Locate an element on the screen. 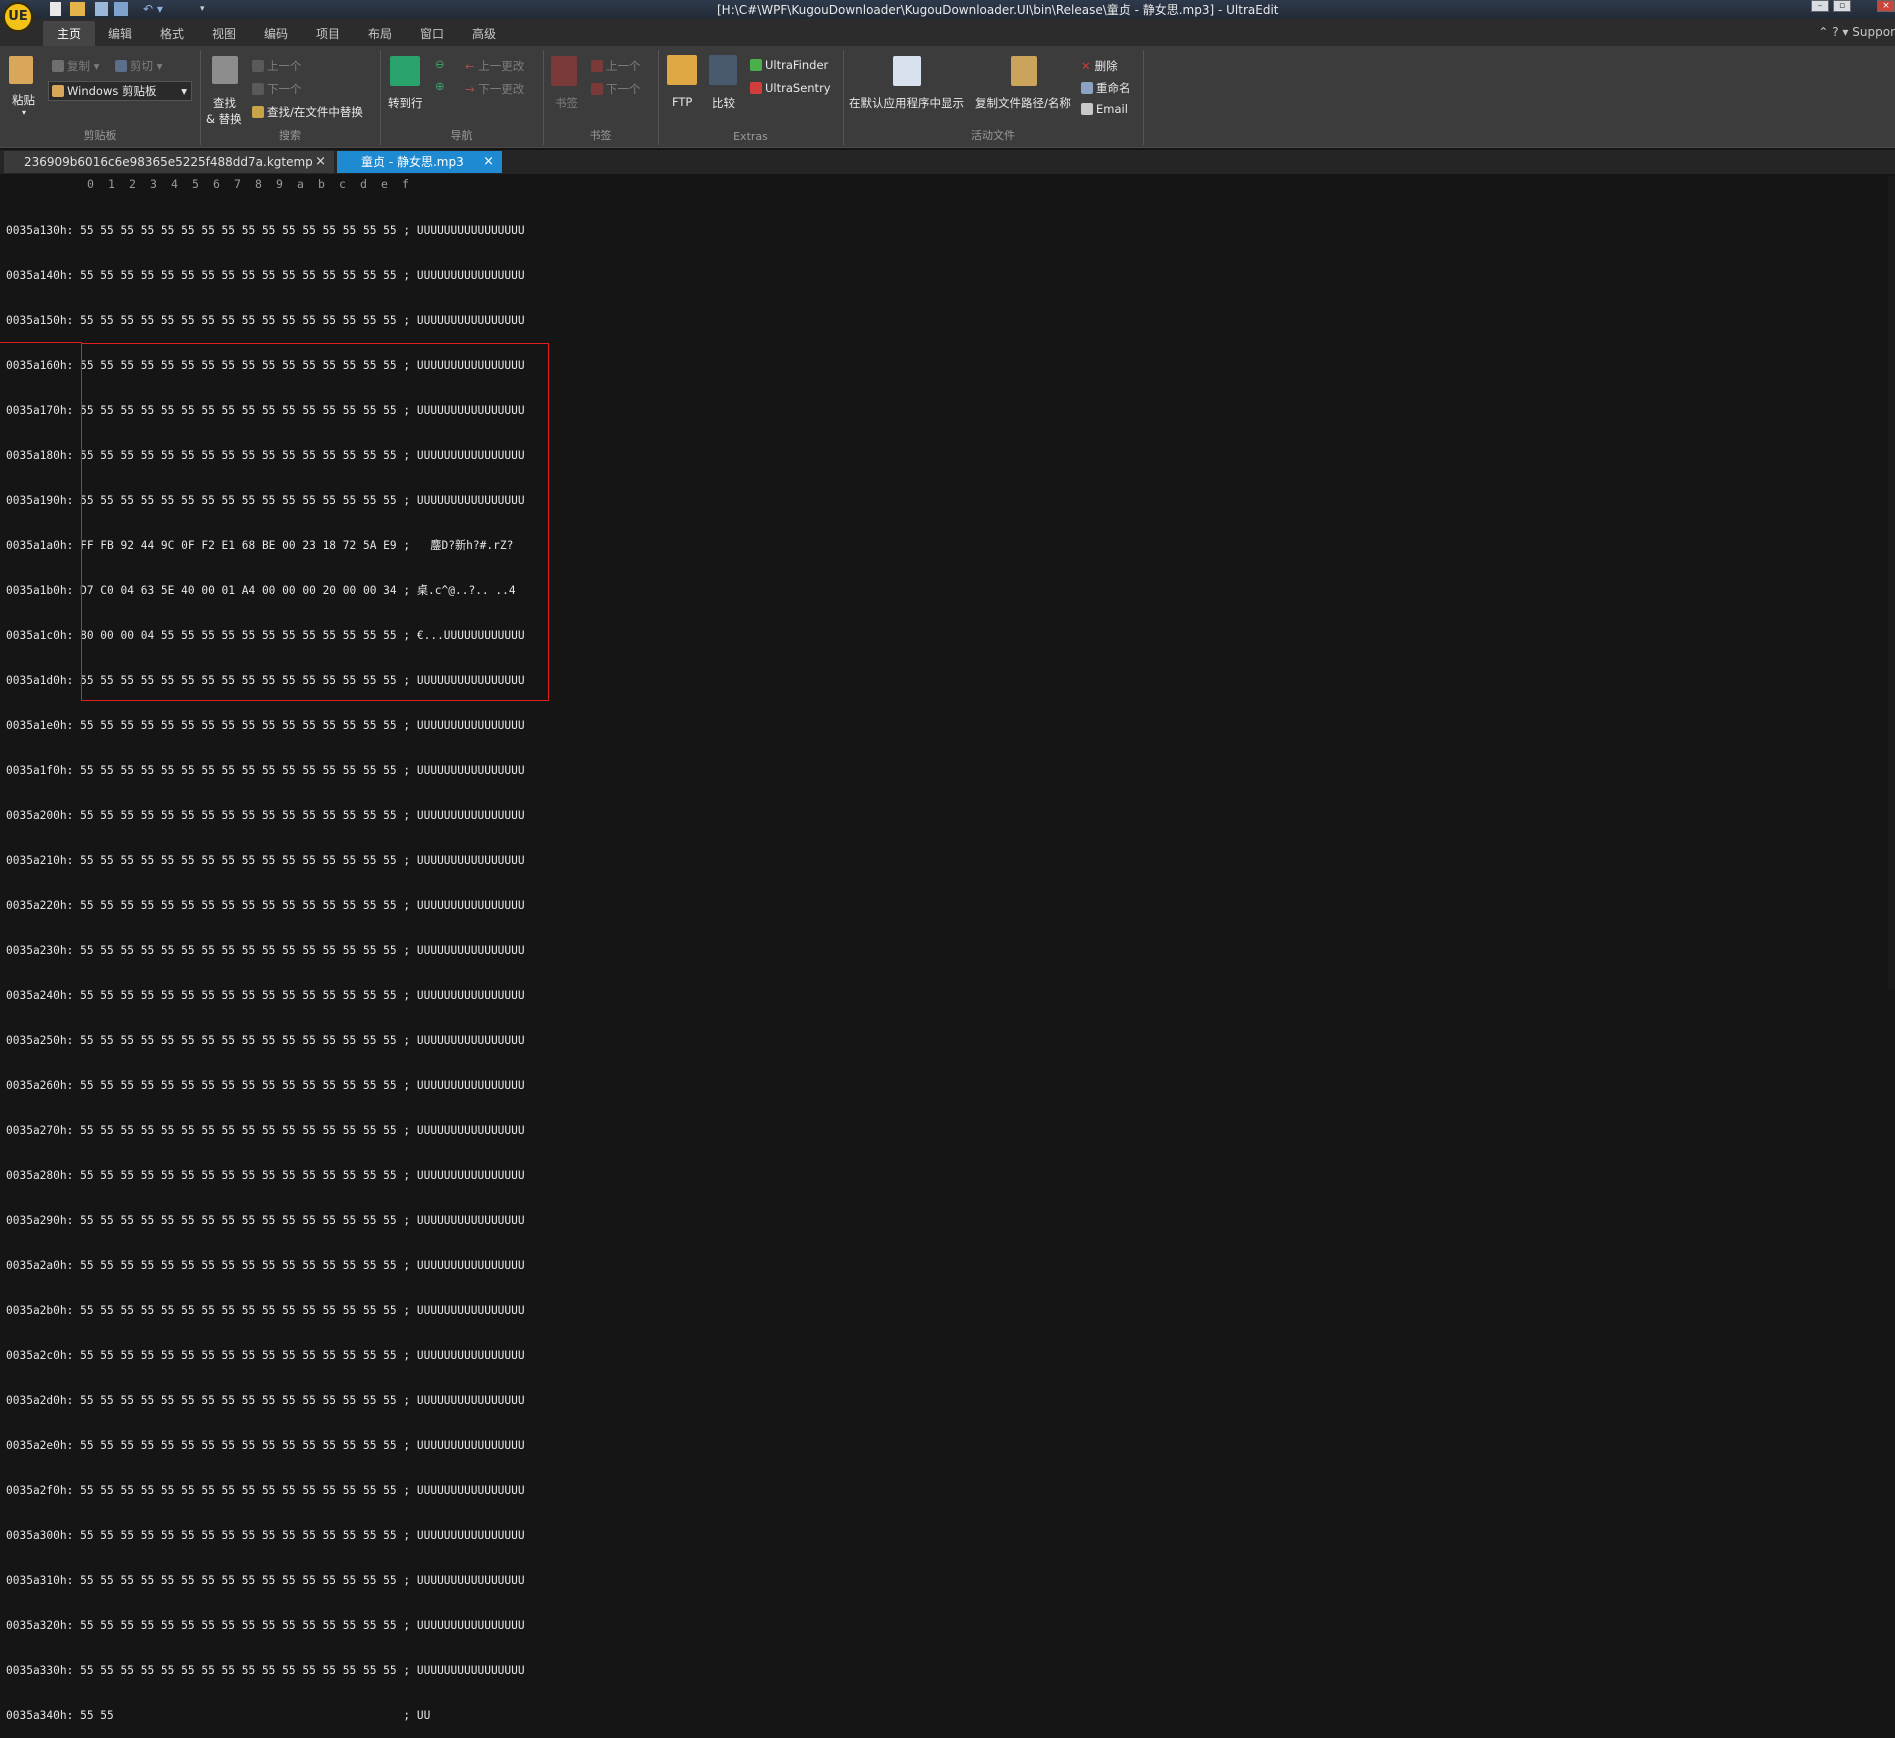 This screenshot has width=1895, height=1738. menu-home: 主页 is located at coordinates (69, 33).